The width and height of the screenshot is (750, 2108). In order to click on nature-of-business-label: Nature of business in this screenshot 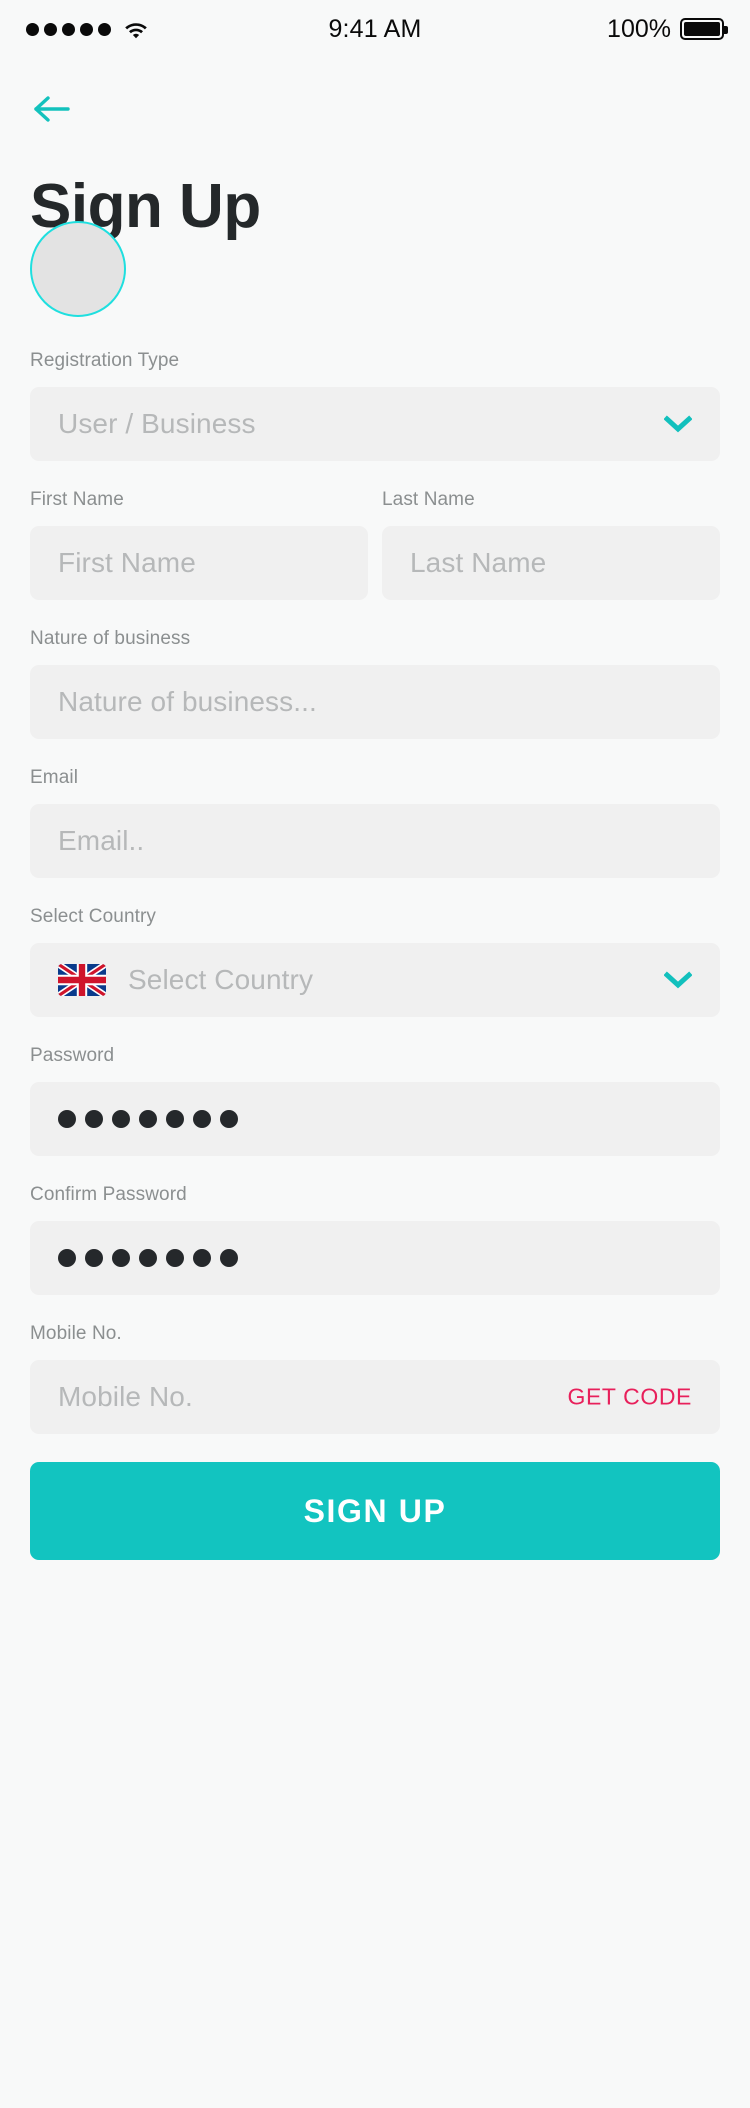, I will do `click(110, 638)`.